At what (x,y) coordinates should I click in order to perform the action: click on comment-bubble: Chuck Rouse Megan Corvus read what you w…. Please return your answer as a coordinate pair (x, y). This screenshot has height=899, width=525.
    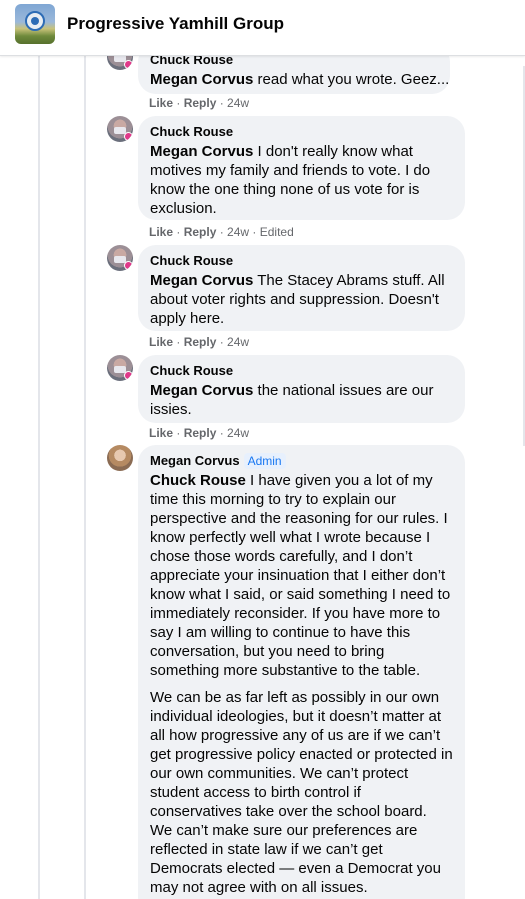
    Looking at the image, I should click on (294, 75).